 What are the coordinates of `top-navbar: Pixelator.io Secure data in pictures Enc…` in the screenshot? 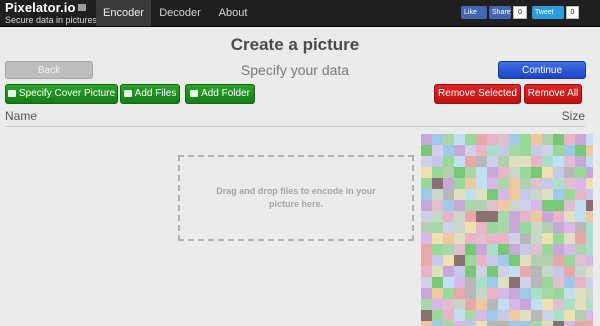 It's located at (300, 13).